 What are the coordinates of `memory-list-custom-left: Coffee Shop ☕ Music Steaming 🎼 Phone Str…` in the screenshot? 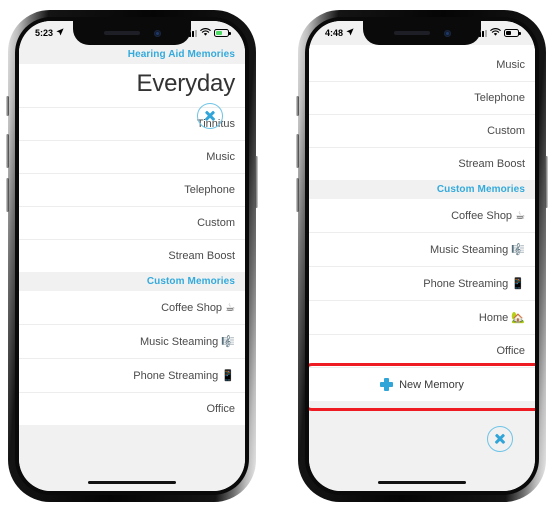 It's located at (132, 358).